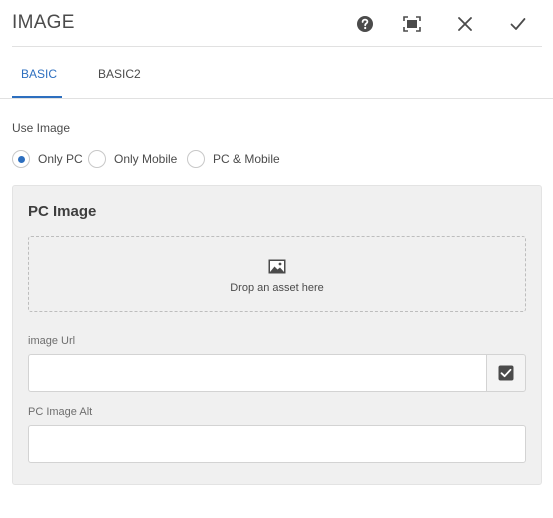 The image size is (553, 518). I want to click on asset-dropzone: Drop an asset here, so click(277, 274).